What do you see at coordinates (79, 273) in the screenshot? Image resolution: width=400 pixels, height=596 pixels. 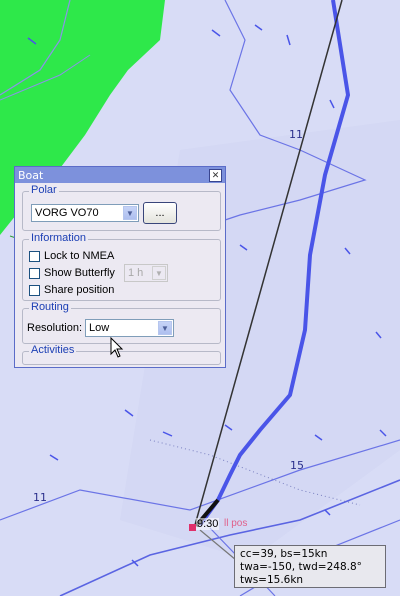 I see `show-butterfly-label: Show Butterfly` at bounding box center [79, 273].